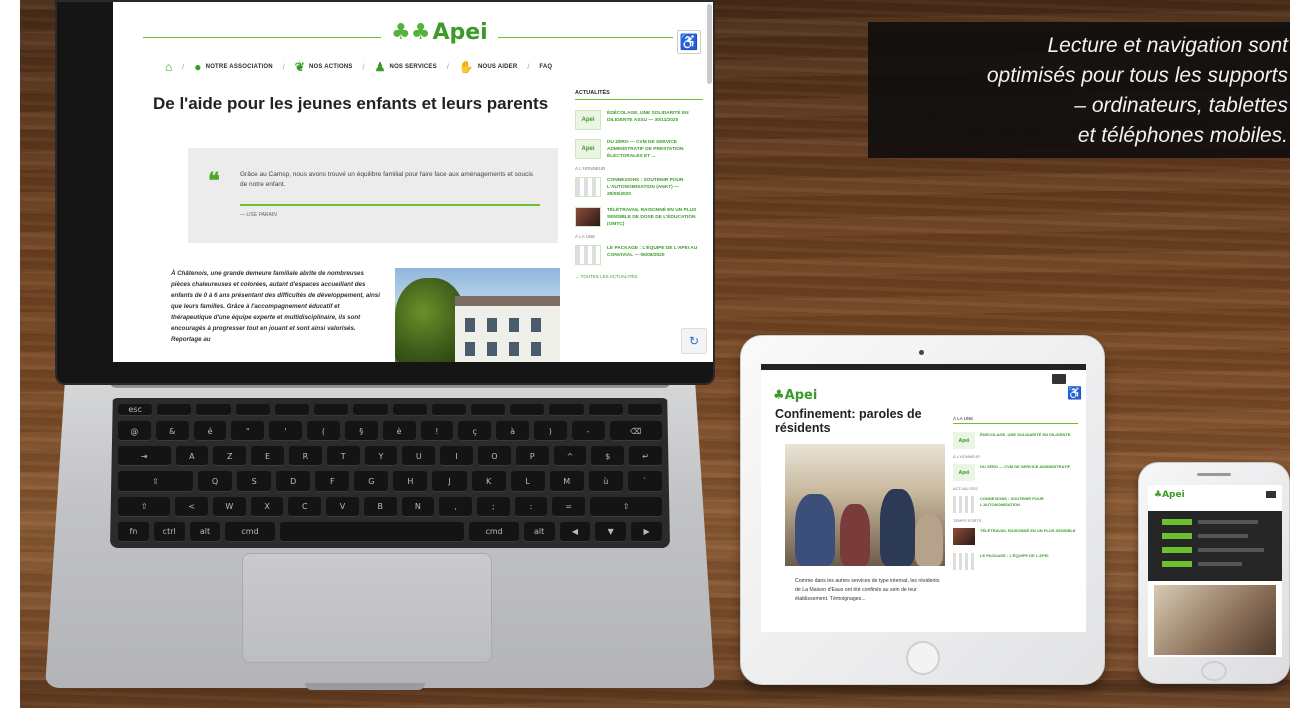 The image size is (1290, 708). I want to click on nav-item: ✋ NOUS AIDER, so click(488, 67).